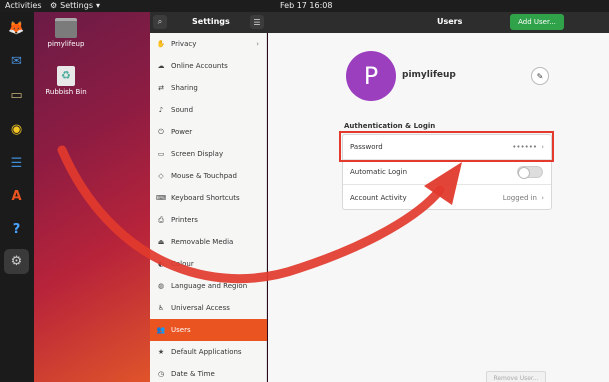 Image resolution: width=609 pixels, height=382 pixels. I want to click on settings-title: Settings, so click(211, 21).